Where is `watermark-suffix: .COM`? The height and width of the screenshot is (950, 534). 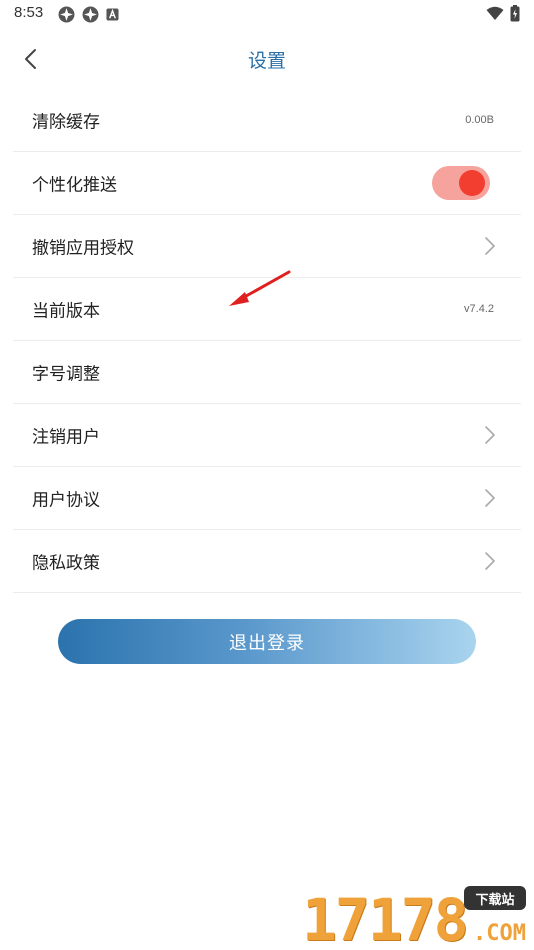 watermark-suffix: .COM is located at coordinates (499, 933).